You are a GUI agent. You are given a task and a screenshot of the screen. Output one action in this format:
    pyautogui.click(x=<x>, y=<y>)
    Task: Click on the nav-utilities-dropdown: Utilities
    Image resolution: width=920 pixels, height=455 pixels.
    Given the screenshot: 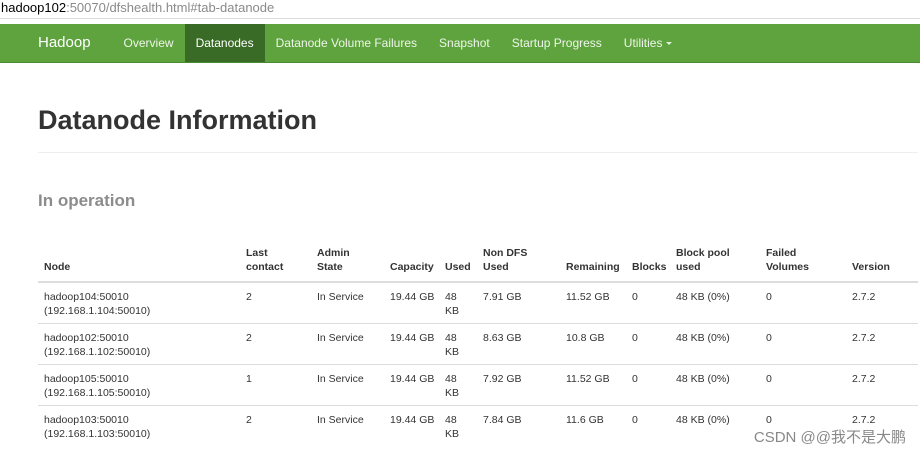 What is the action you would take?
    pyautogui.click(x=648, y=43)
    